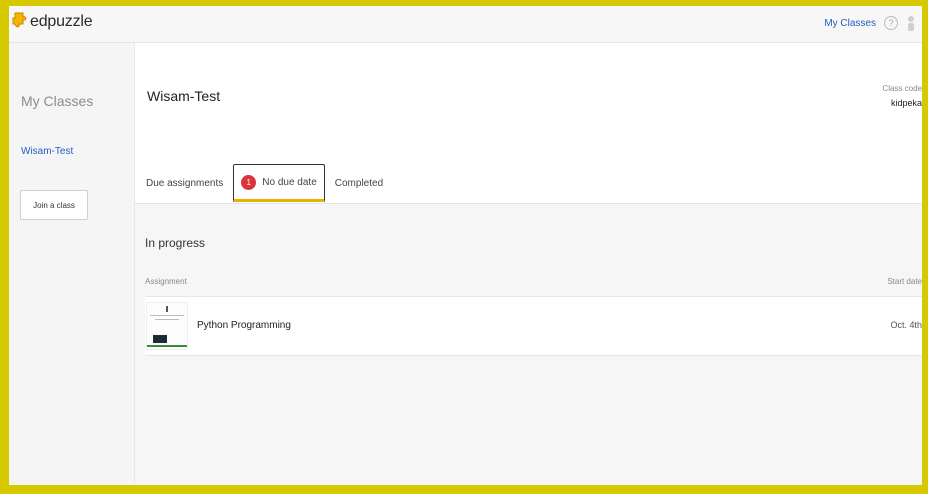  Describe the element at coordinates (850, 23) in the screenshot. I see `my-classes-link: My Classes` at that location.